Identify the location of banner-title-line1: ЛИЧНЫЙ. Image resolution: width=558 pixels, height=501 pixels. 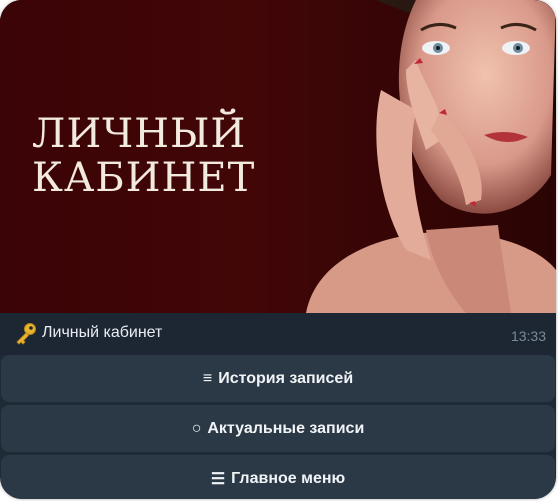
(139, 134).